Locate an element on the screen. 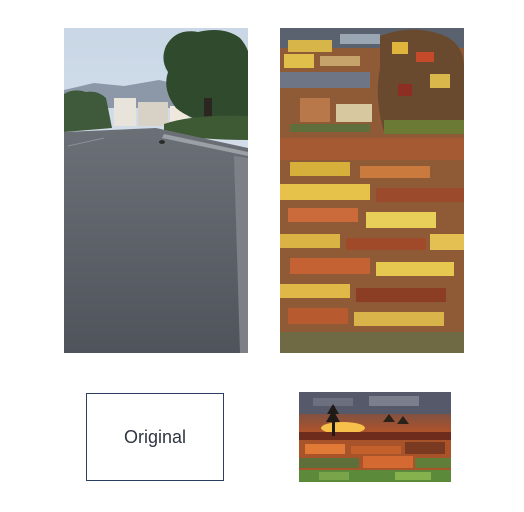 The image size is (524, 512). original-label: Original is located at coordinates (155, 436).